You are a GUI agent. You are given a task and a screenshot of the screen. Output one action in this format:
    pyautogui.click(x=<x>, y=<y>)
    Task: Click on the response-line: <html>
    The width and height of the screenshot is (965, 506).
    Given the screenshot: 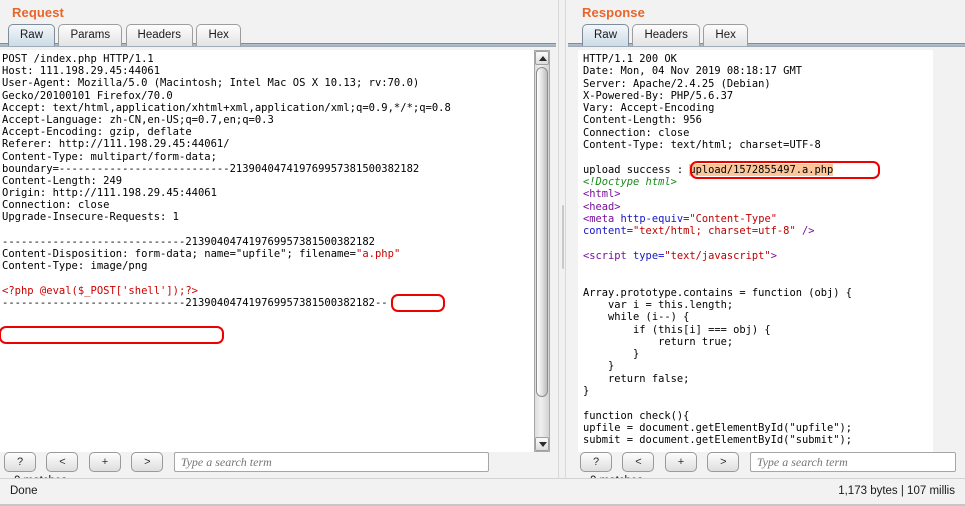 What is the action you would take?
    pyautogui.click(x=602, y=194)
    